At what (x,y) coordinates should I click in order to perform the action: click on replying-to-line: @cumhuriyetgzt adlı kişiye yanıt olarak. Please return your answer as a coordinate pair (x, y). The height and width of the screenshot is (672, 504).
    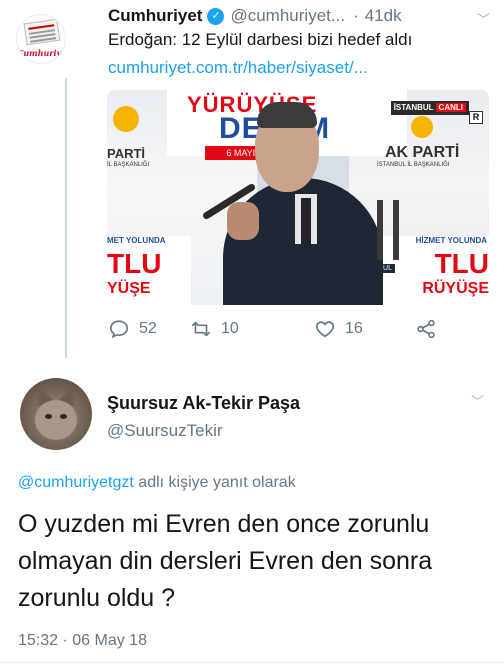
    Looking at the image, I should click on (157, 483).